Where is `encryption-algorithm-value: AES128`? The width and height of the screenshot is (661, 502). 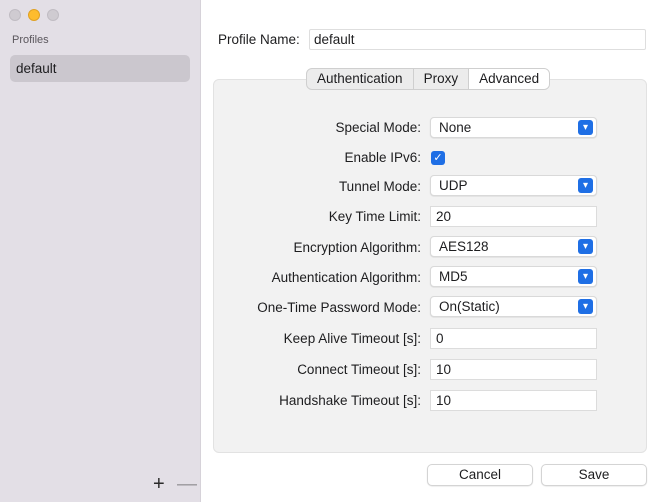 encryption-algorithm-value: AES128 is located at coordinates (464, 246).